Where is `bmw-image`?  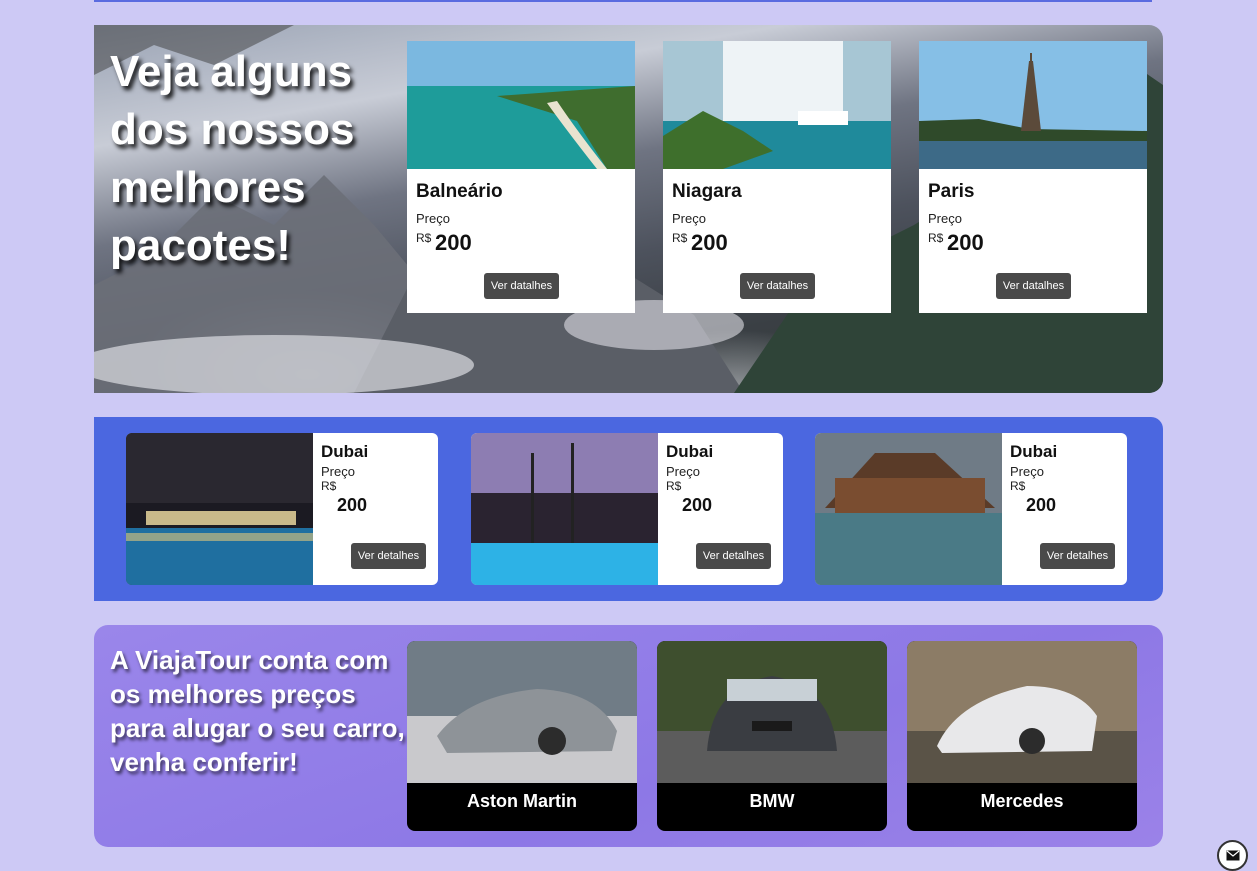
bmw-image is located at coordinates (772, 712).